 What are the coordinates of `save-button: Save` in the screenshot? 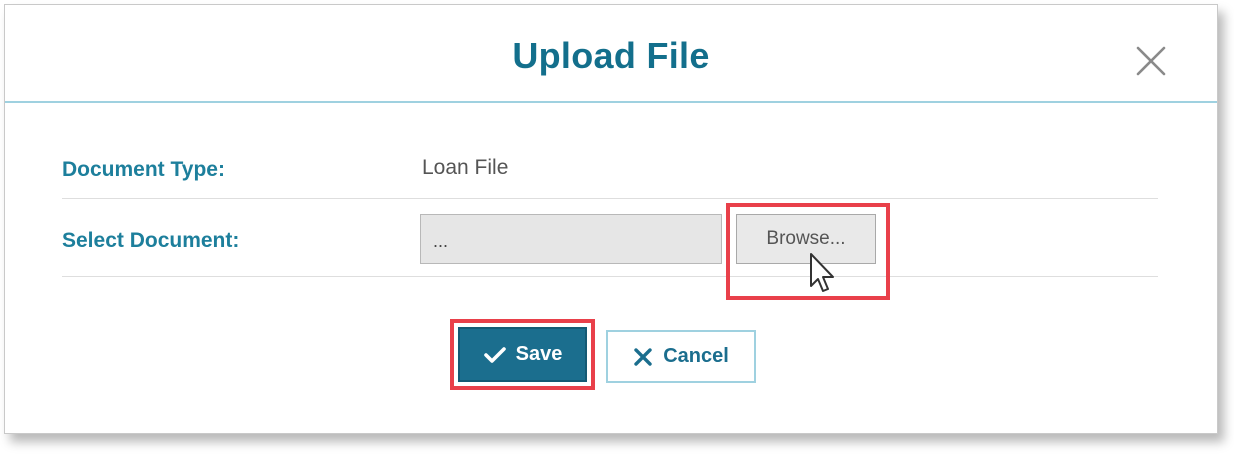 It's located at (522, 354).